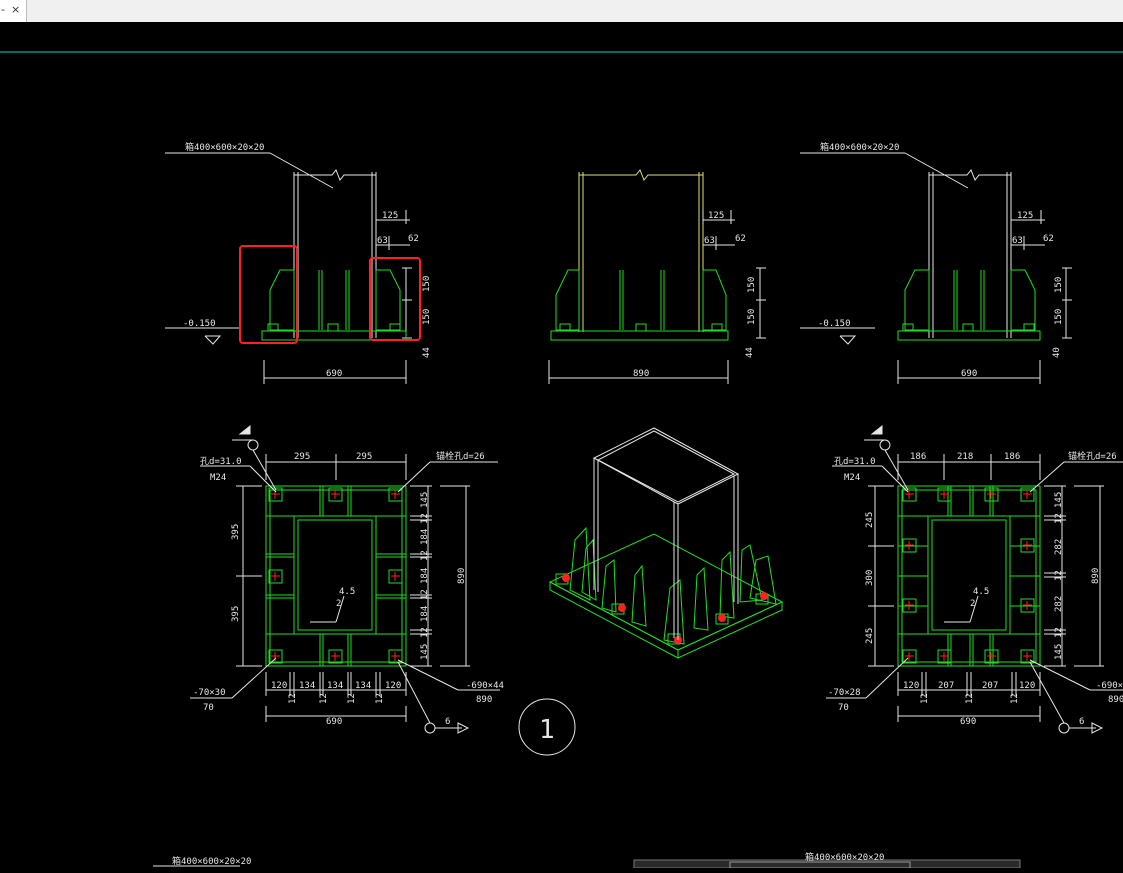 This screenshot has width=1123, height=873. Describe the element at coordinates (211, 861) in the screenshot. I see `bottom-label-1: 箱400×600×20×20` at that location.